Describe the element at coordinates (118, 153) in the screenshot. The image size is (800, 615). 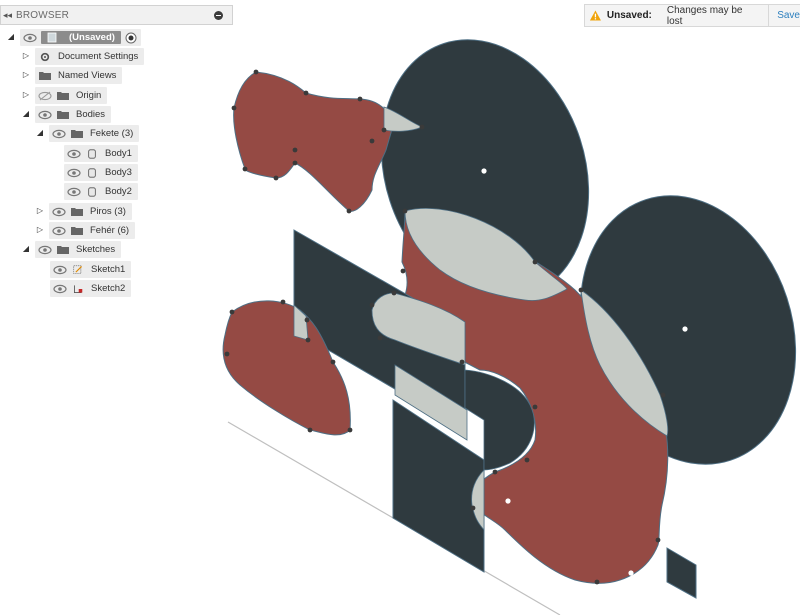
I see `tree-item-label: Body1` at that location.